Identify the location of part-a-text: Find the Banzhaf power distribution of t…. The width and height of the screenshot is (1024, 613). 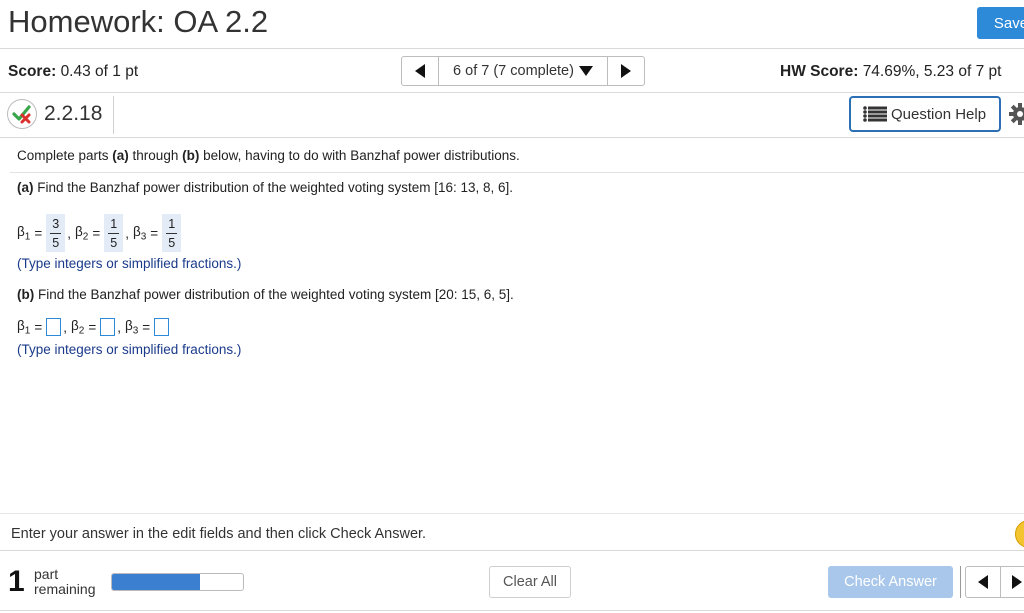
(273, 187).